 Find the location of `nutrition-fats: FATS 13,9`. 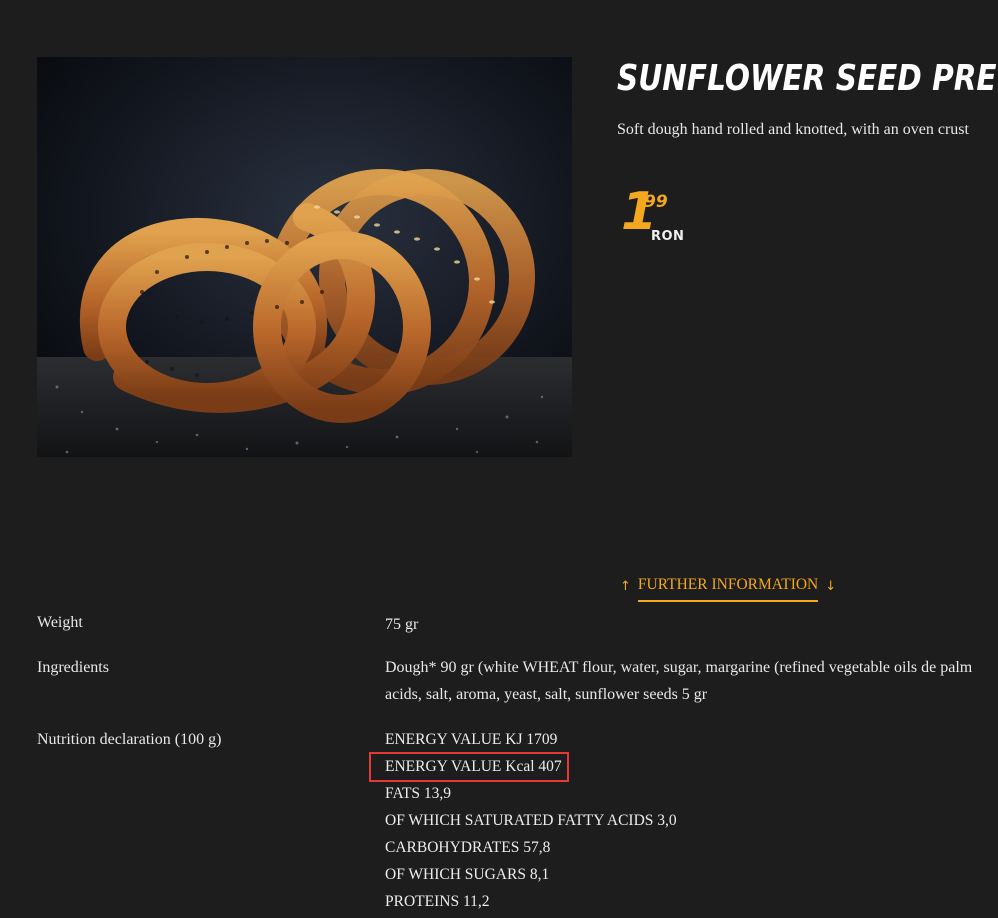

nutrition-fats: FATS 13,9 is located at coordinates (418, 793).